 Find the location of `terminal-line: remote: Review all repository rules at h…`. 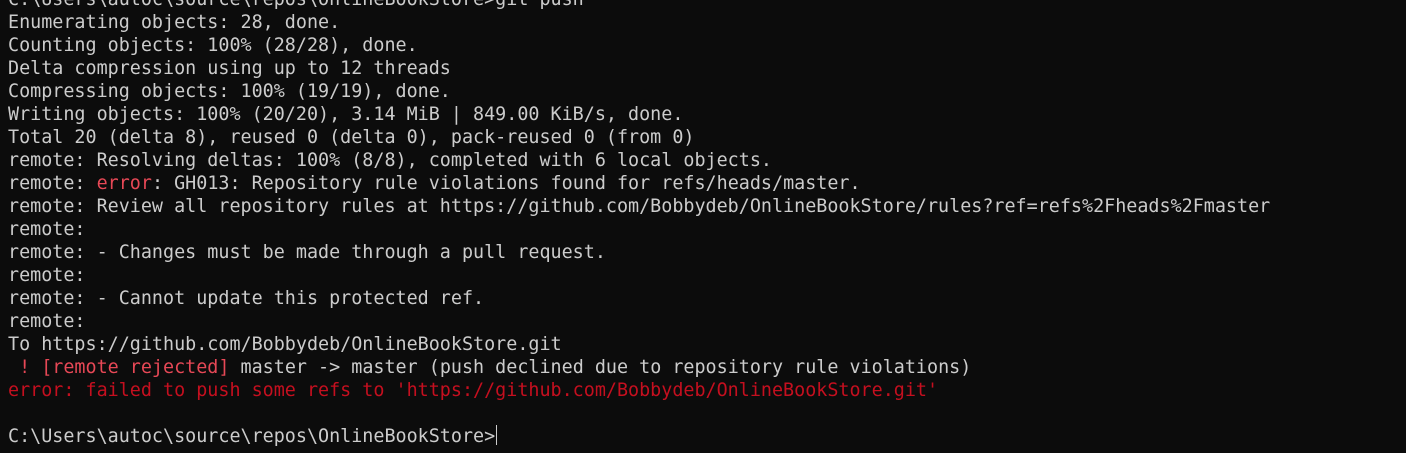

terminal-line: remote: Review all repository rules at h… is located at coordinates (707, 206).